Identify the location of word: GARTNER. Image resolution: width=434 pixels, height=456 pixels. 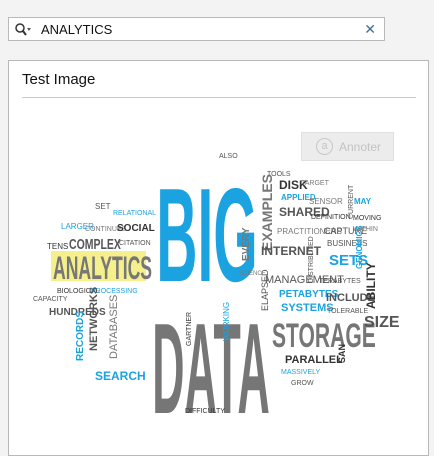
(189, 329).